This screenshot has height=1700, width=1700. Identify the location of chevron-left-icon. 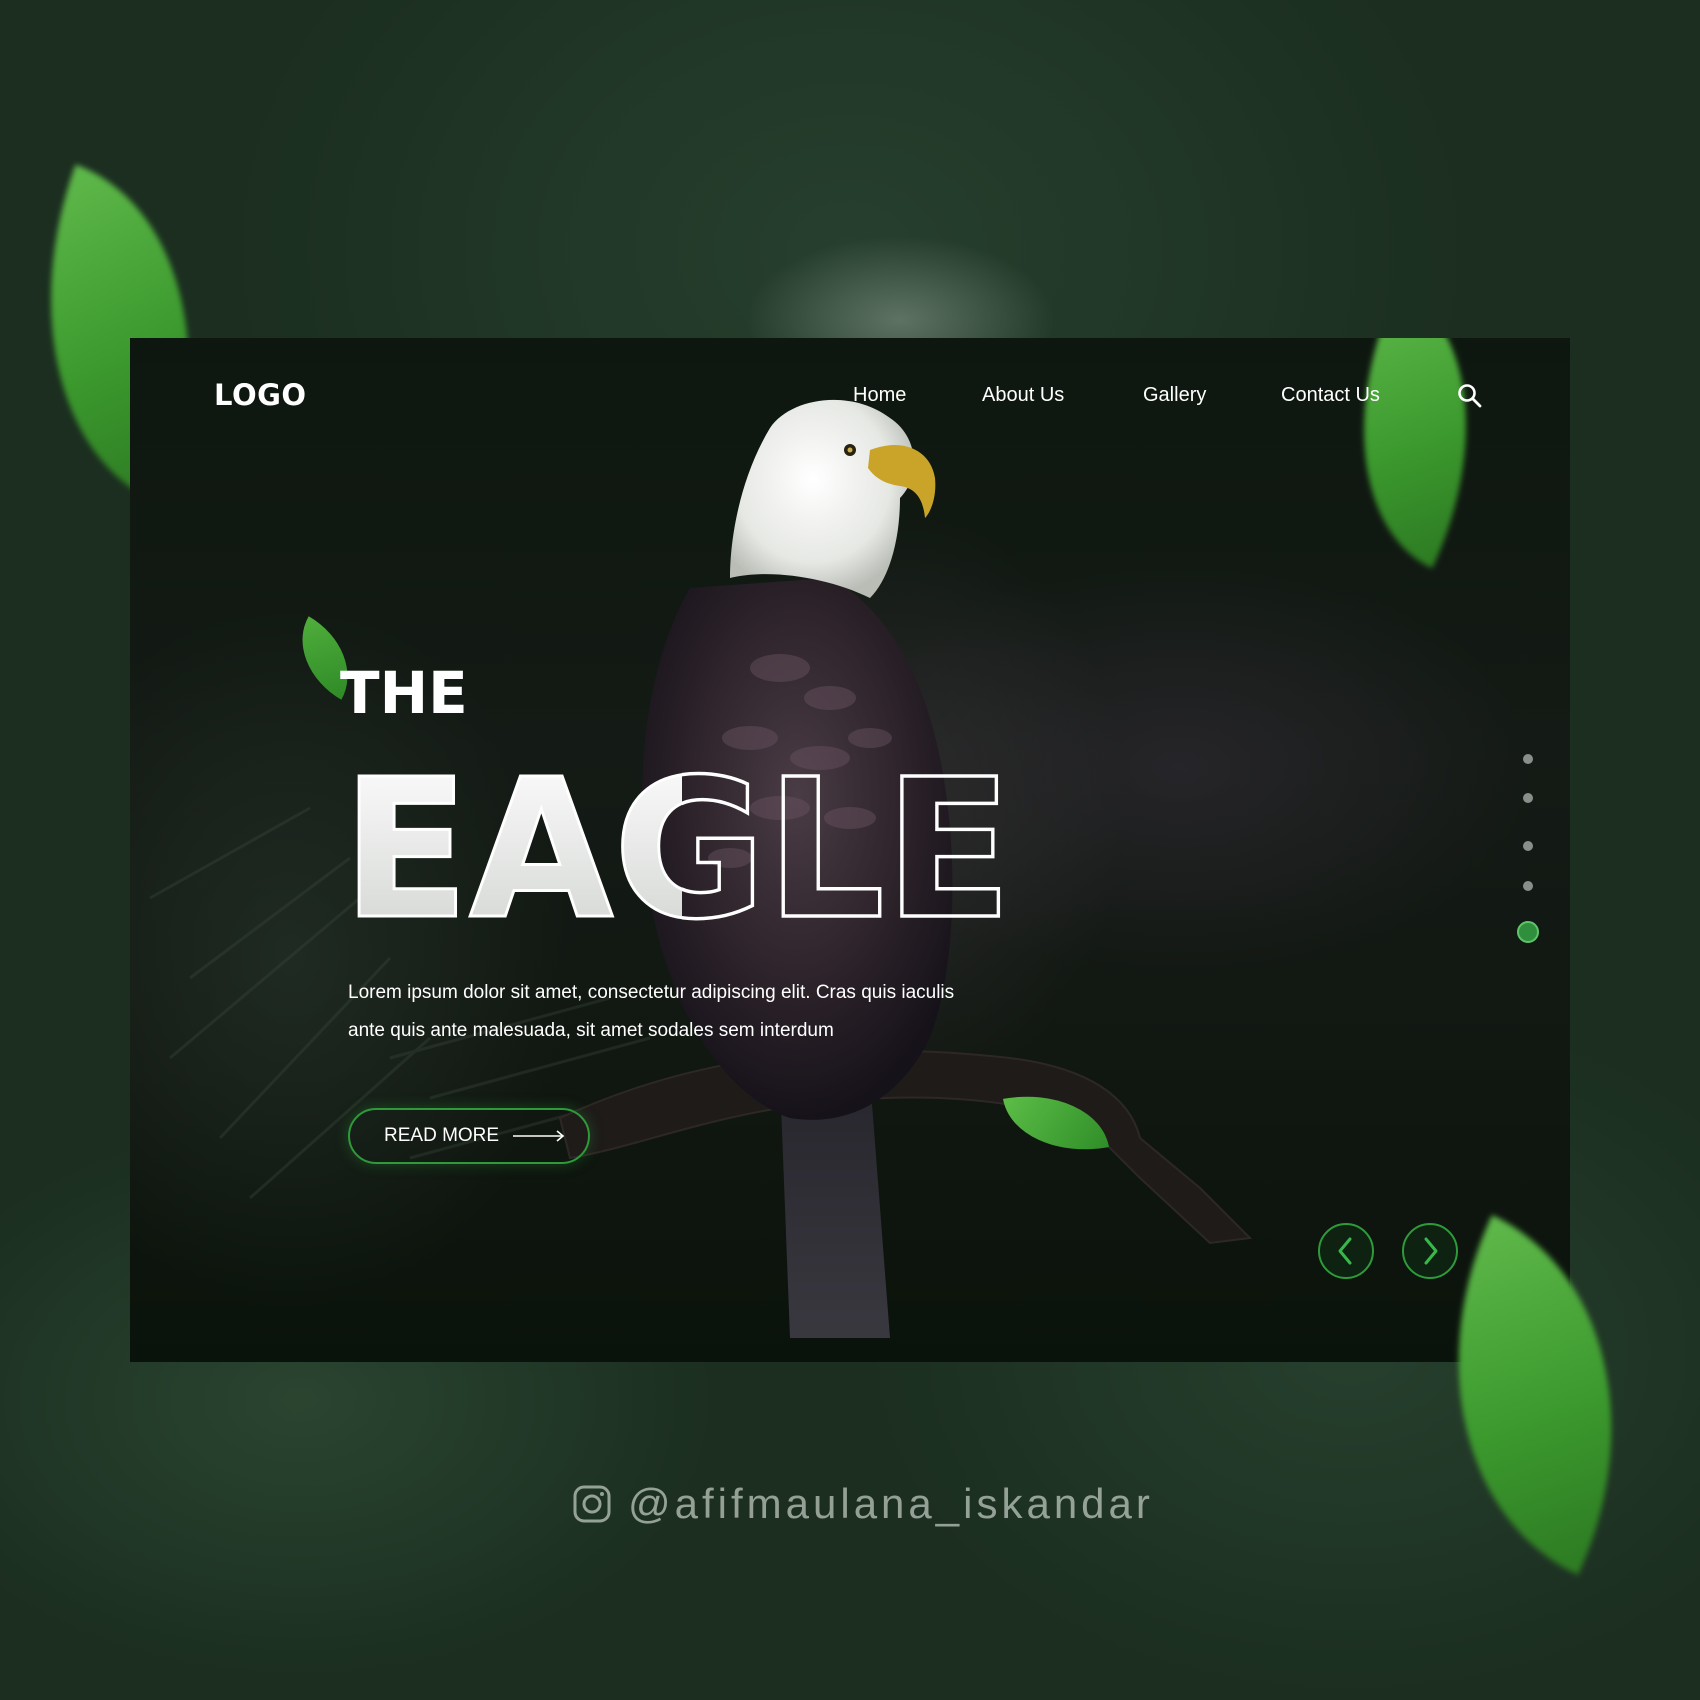
(1345, 1251).